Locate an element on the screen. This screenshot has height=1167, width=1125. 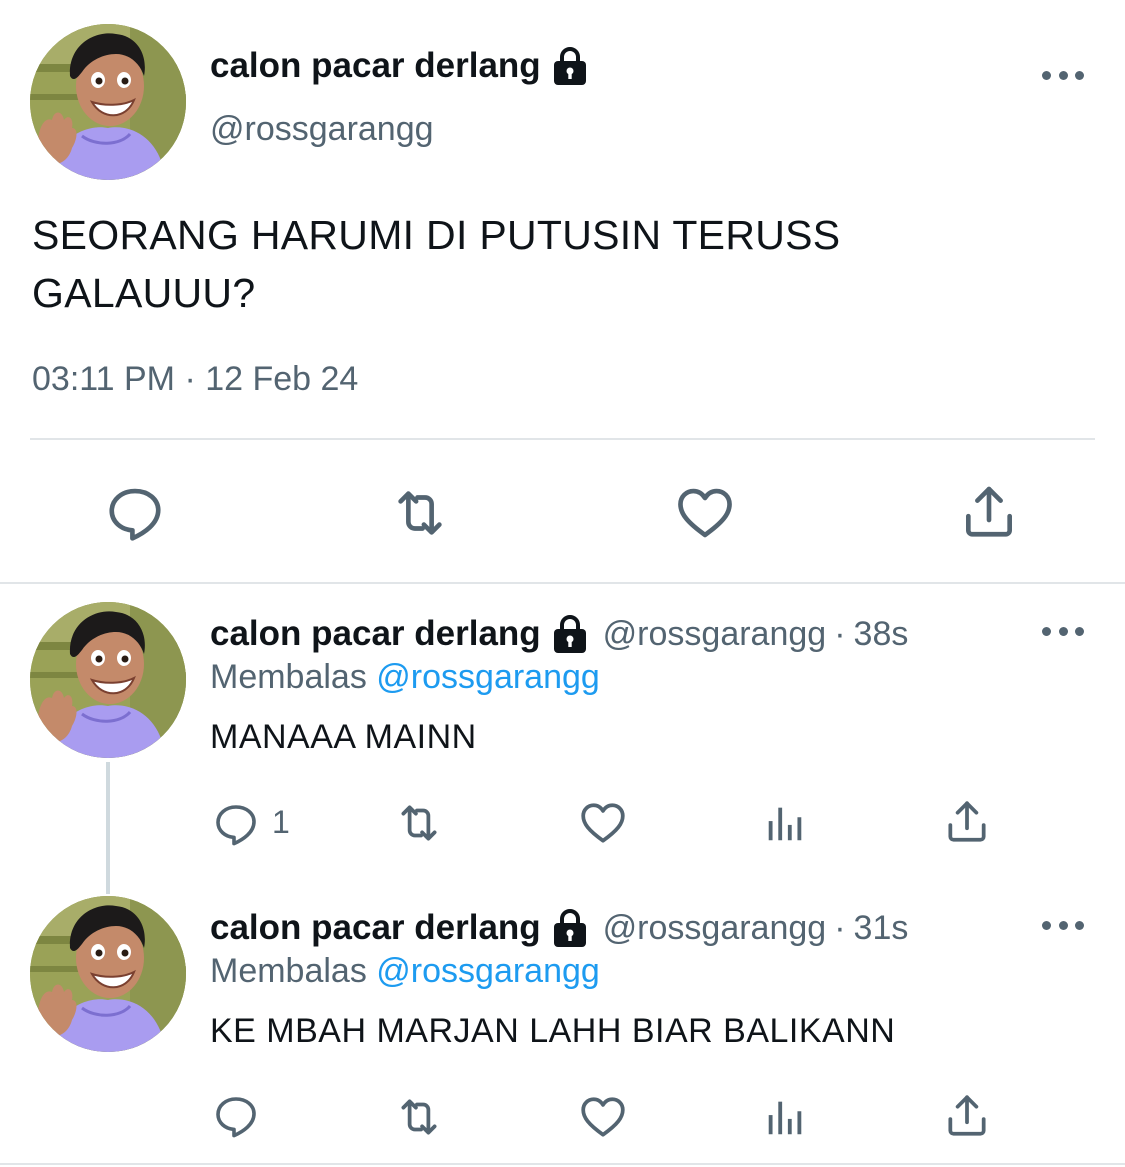
reply-header: calon pacar derlang @rossgarangg · 38s is located at coordinates (559, 634).